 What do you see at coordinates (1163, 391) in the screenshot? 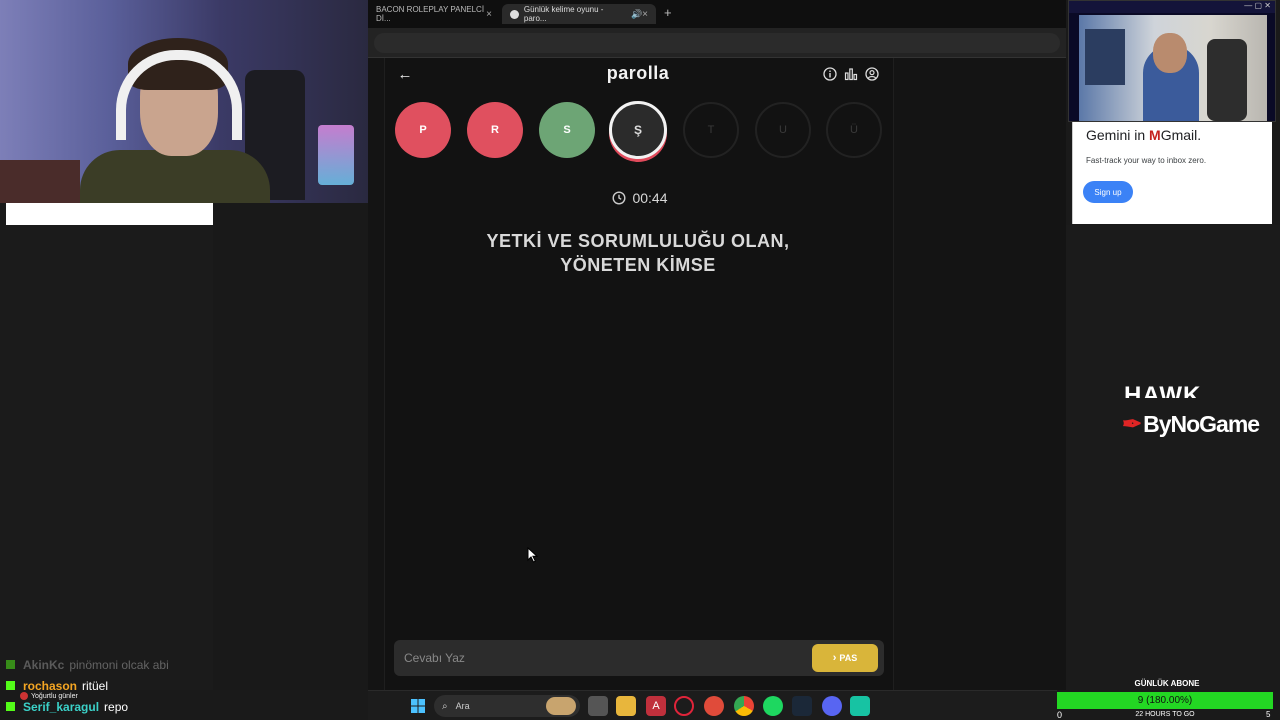
I see `sponsor-hawk-logo: HAWK` at bounding box center [1163, 391].